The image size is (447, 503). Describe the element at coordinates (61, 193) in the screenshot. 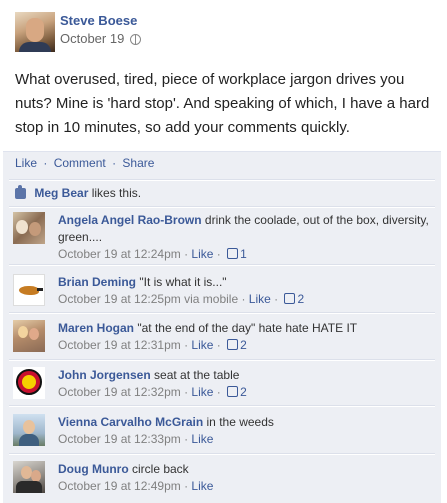

I see `liker-name: Meg Bear` at that location.